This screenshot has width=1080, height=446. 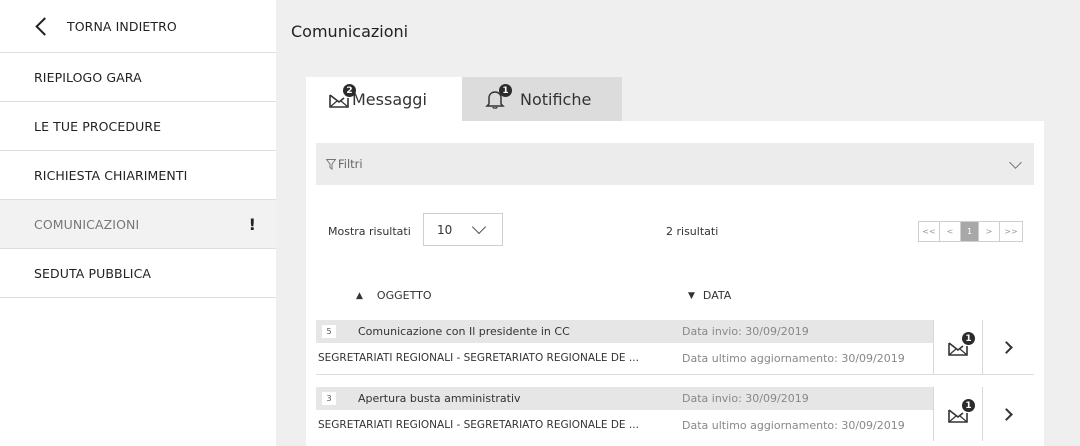 What do you see at coordinates (98, 126) in the screenshot?
I see `sidebar-item-label: LE TUE PROCEDURE` at bounding box center [98, 126].